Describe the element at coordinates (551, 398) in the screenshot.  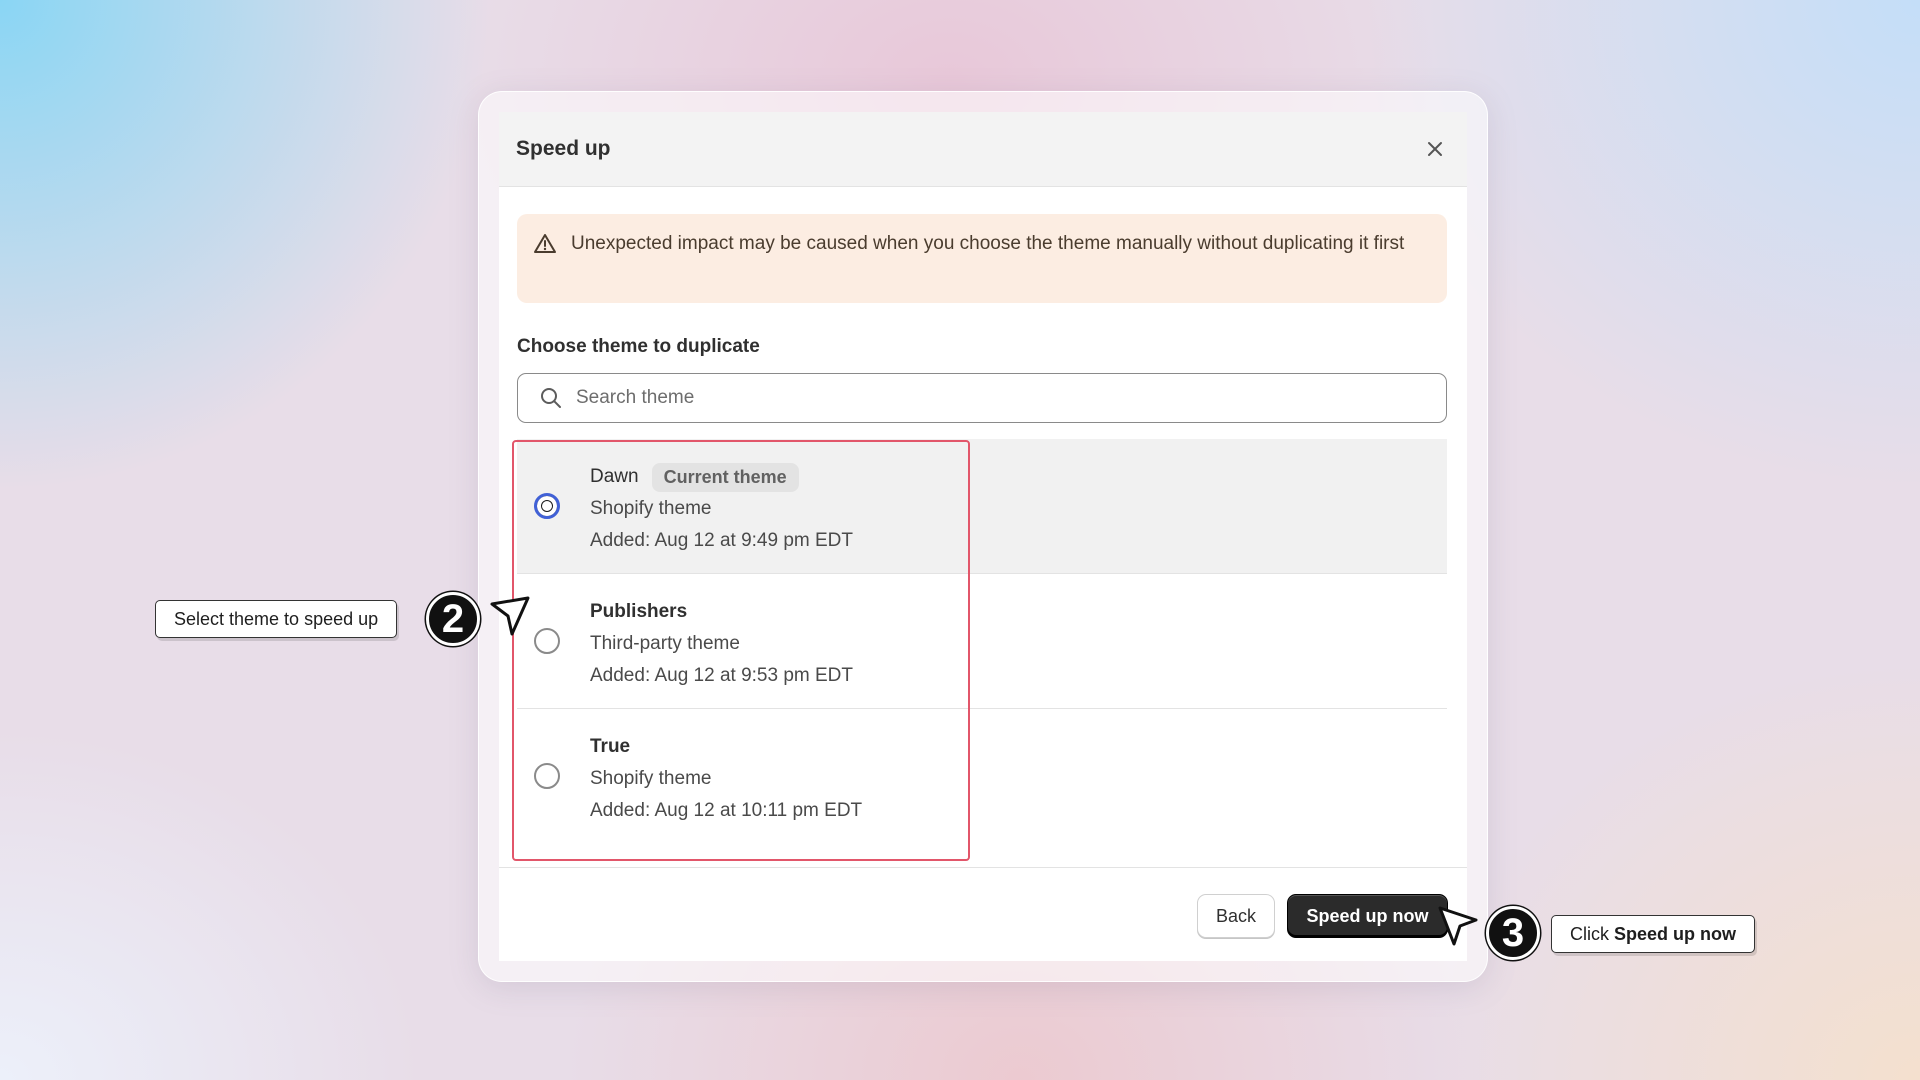
I see `search-icon` at that location.